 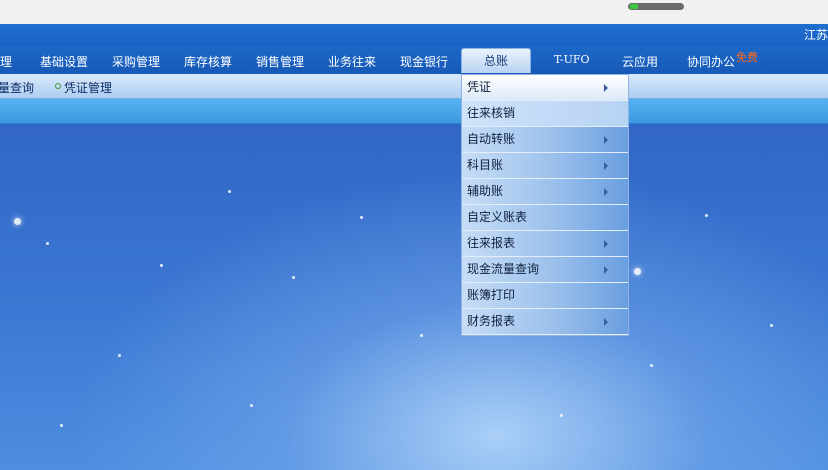 What do you see at coordinates (640, 61) in the screenshot?
I see `menu-item-cloud-apps: 云应用` at bounding box center [640, 61].